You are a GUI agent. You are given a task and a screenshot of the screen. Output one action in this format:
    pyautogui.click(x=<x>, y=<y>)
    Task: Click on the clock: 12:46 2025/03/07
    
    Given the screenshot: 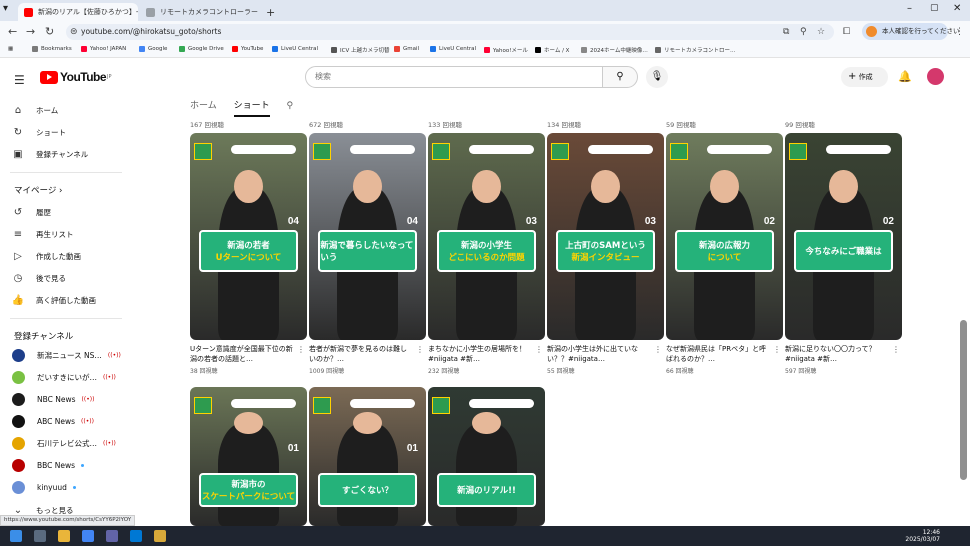 What is the action you would take?
    pyautogui.click(x=920, y=536)
    